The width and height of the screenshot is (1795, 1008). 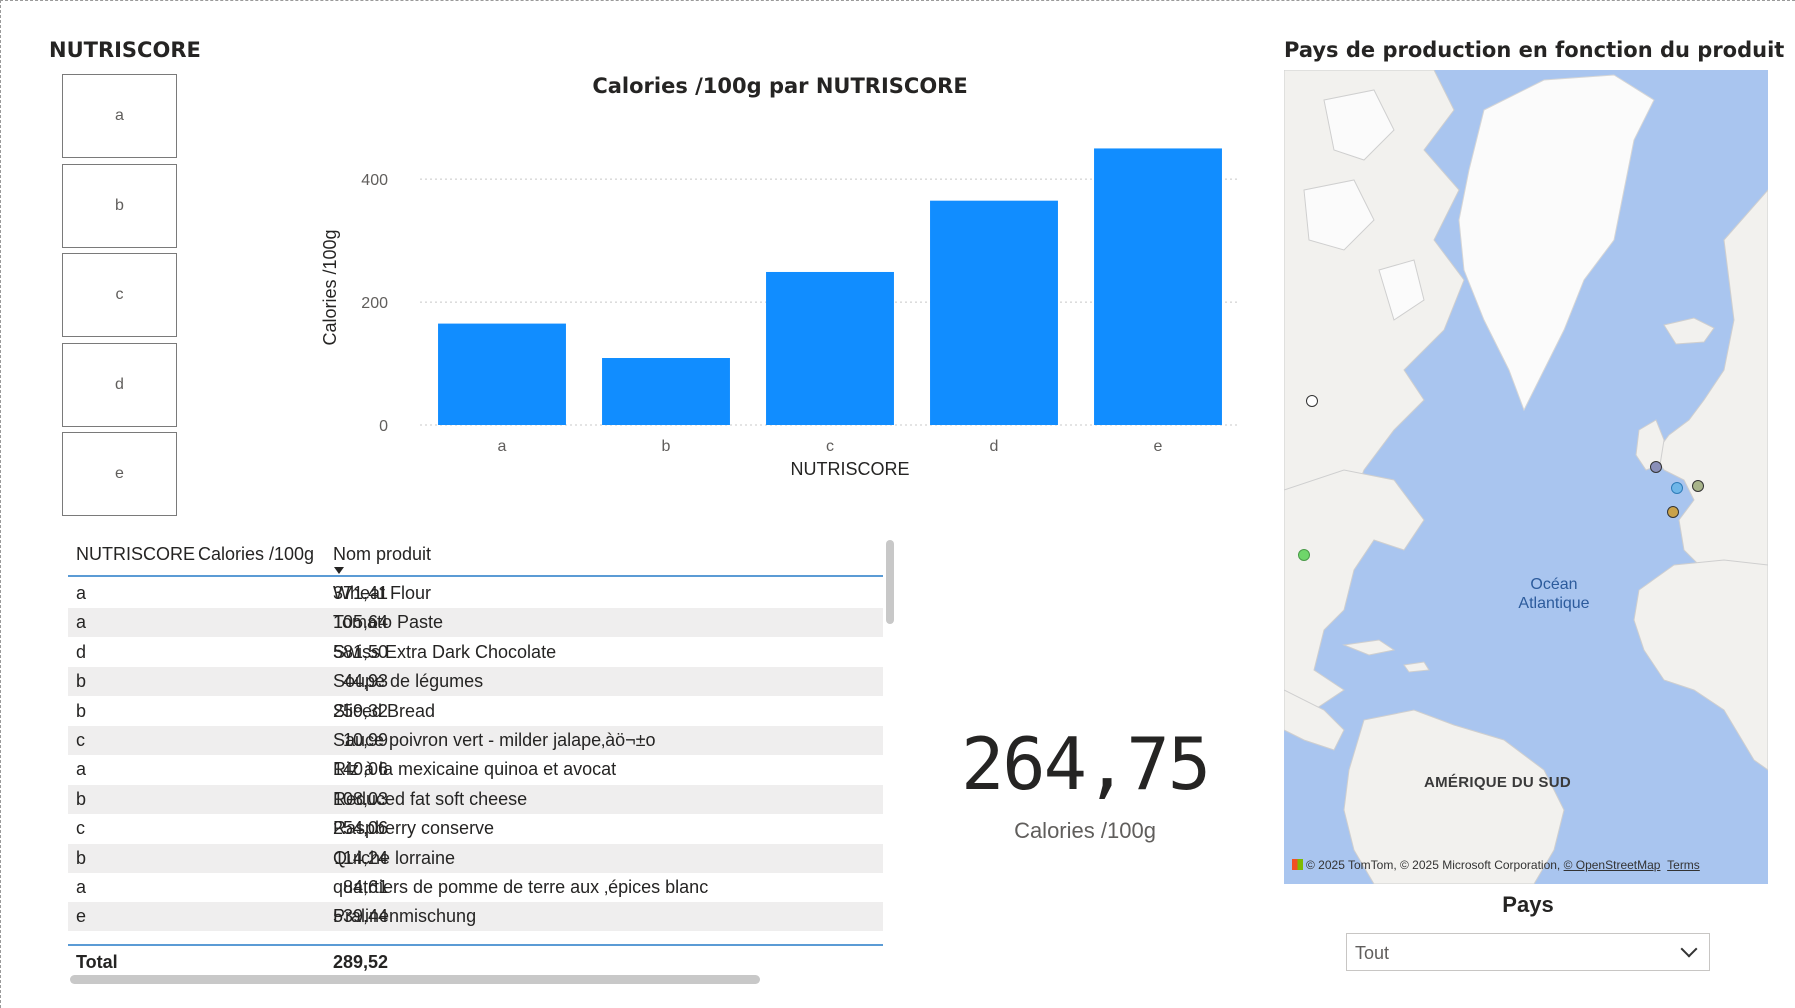 I want to click on cell-nom-produit: Raspberry conserve, so click(x=414, y=828).